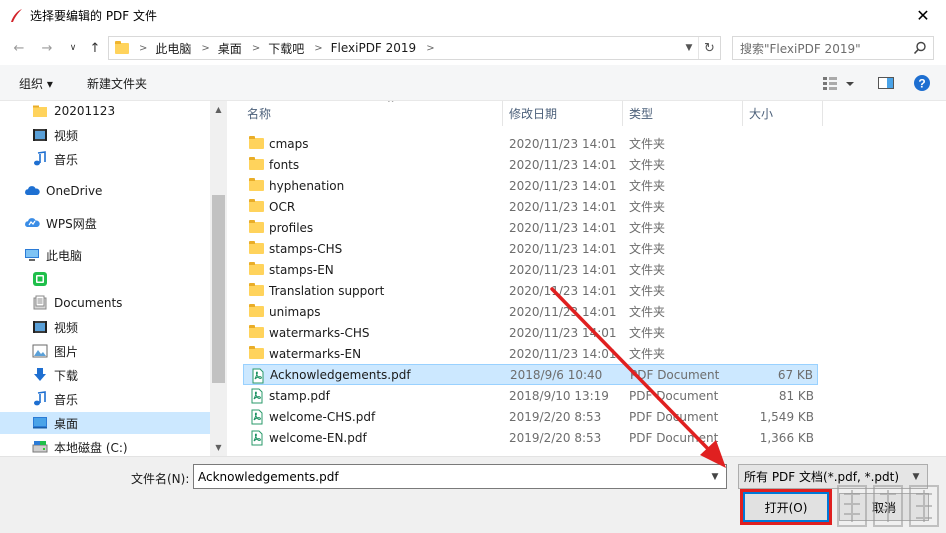 The width and height of the screenshot is (946, 533). I want to click on new-folder-button: 新建文件夹, so click(117, 83).